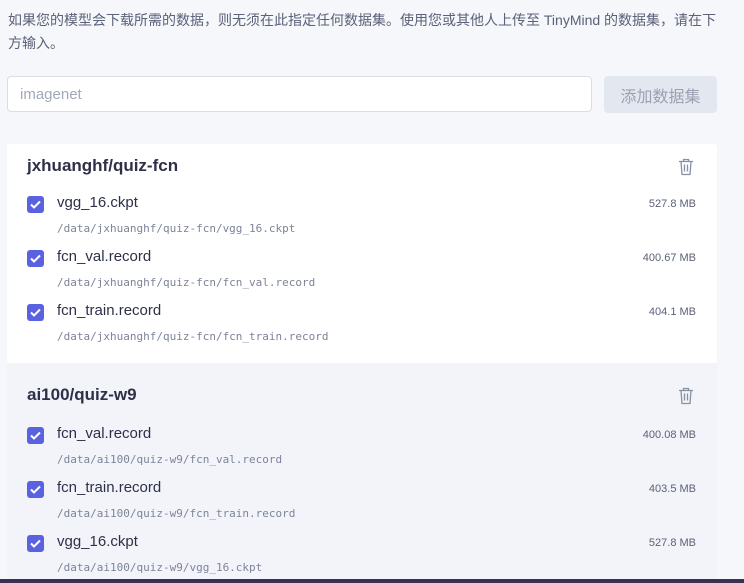 This screenshot has width=744, height=583. Describe the element at coordinates (372, 581) in the screenshot. I see `bottom-edge-bar` at that location.